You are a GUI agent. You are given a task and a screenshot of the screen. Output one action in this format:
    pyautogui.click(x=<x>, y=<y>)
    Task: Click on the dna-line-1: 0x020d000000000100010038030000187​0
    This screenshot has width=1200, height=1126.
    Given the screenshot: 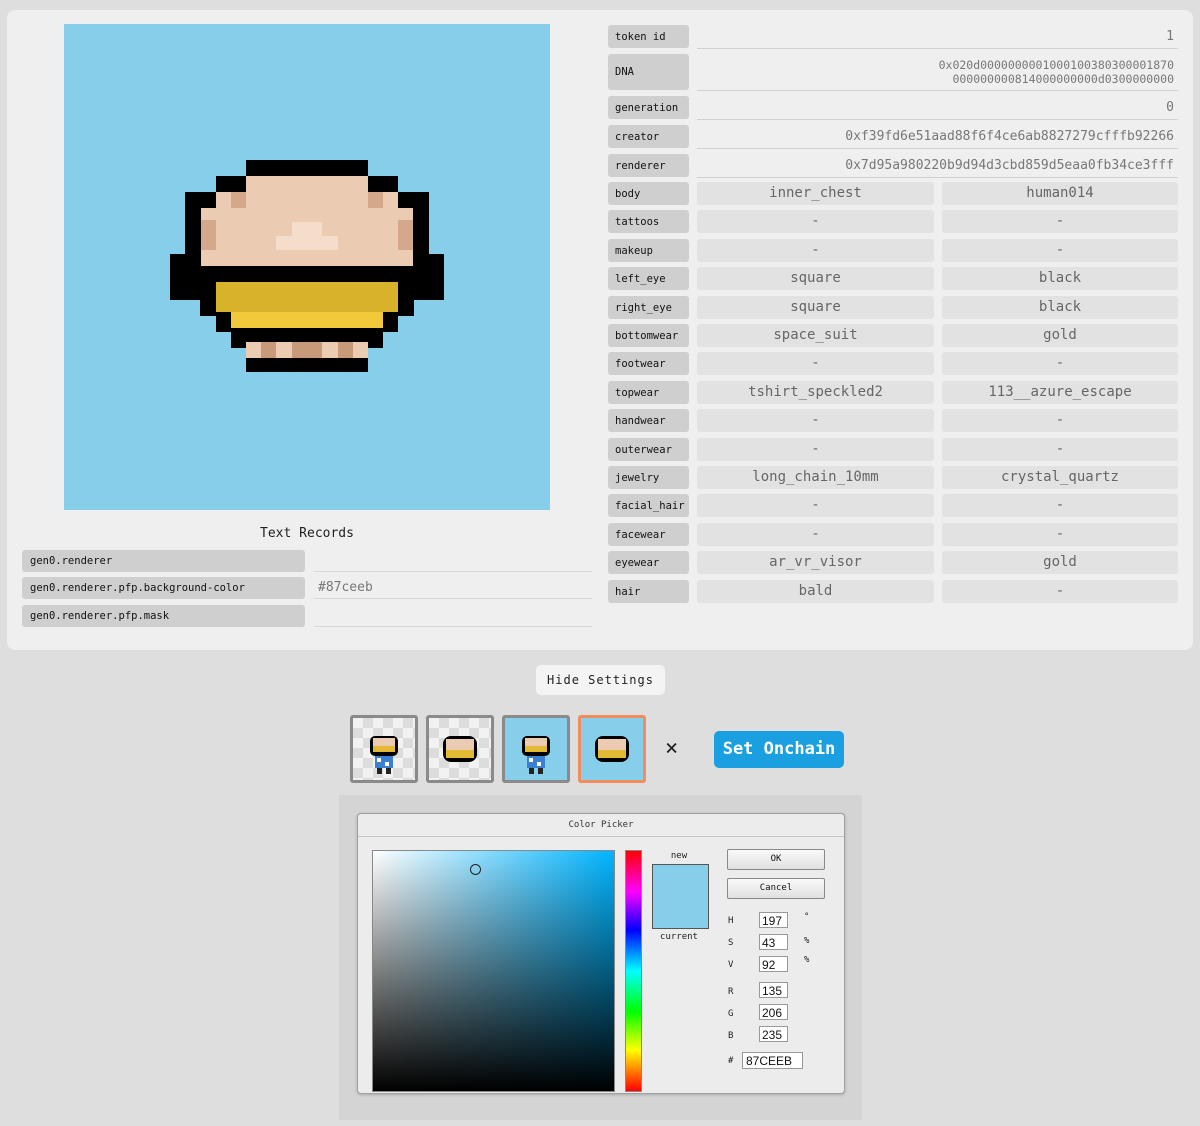 What is the action you would take?
    pyautogui.click(x=1056, y=65)
    